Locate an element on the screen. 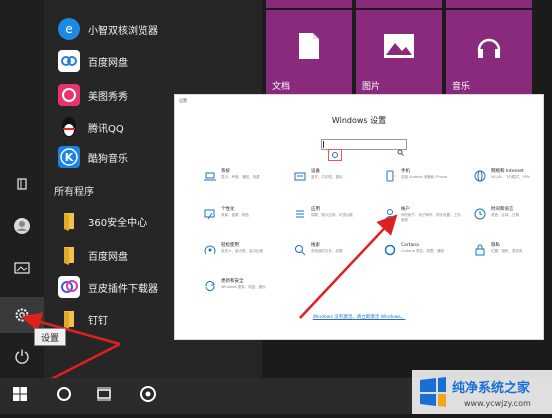 This screenshot has width=552, height=418. cortana-circle-icon is located at coordinates (64, 396).